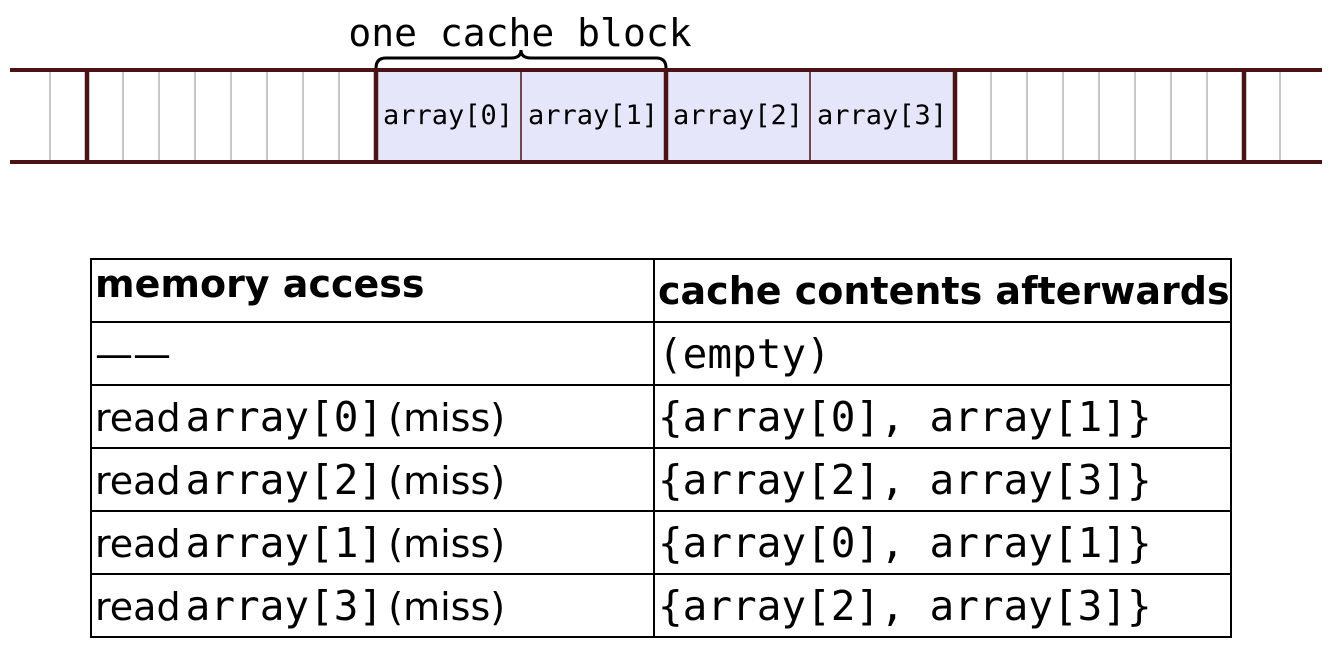 The image size is (1334, 664). Describe the element at coordinates (744, 353) in the screenshot. I see `cache-contents: (empty)` at that location.